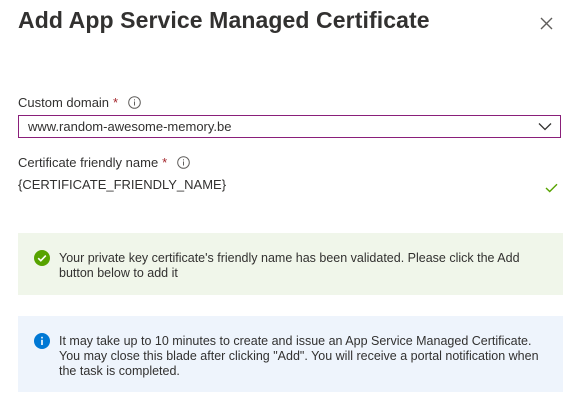 This screenshot has height=412, width=580. Describe the element at coordinates (289, 126) in the screenshot. I see `custom-domain-dropdown: www.random-awesome-memory.be` at that location.